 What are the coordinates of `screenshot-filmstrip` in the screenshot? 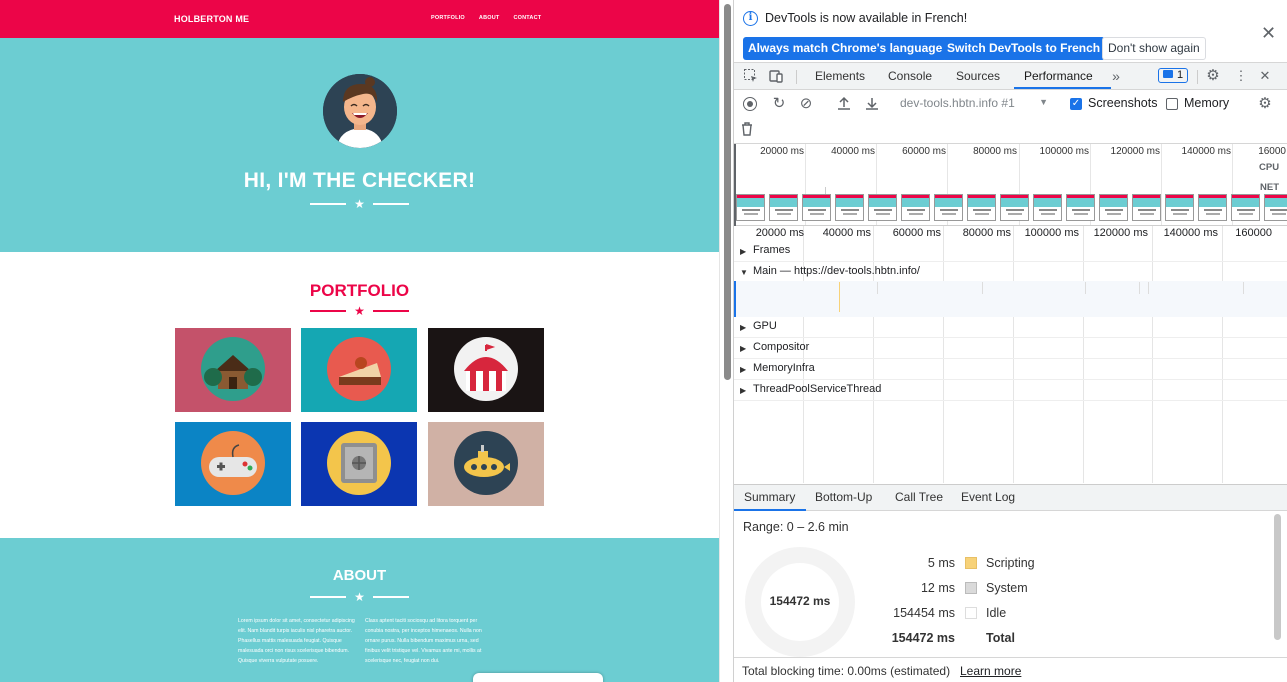 It's located at (1011, 207).